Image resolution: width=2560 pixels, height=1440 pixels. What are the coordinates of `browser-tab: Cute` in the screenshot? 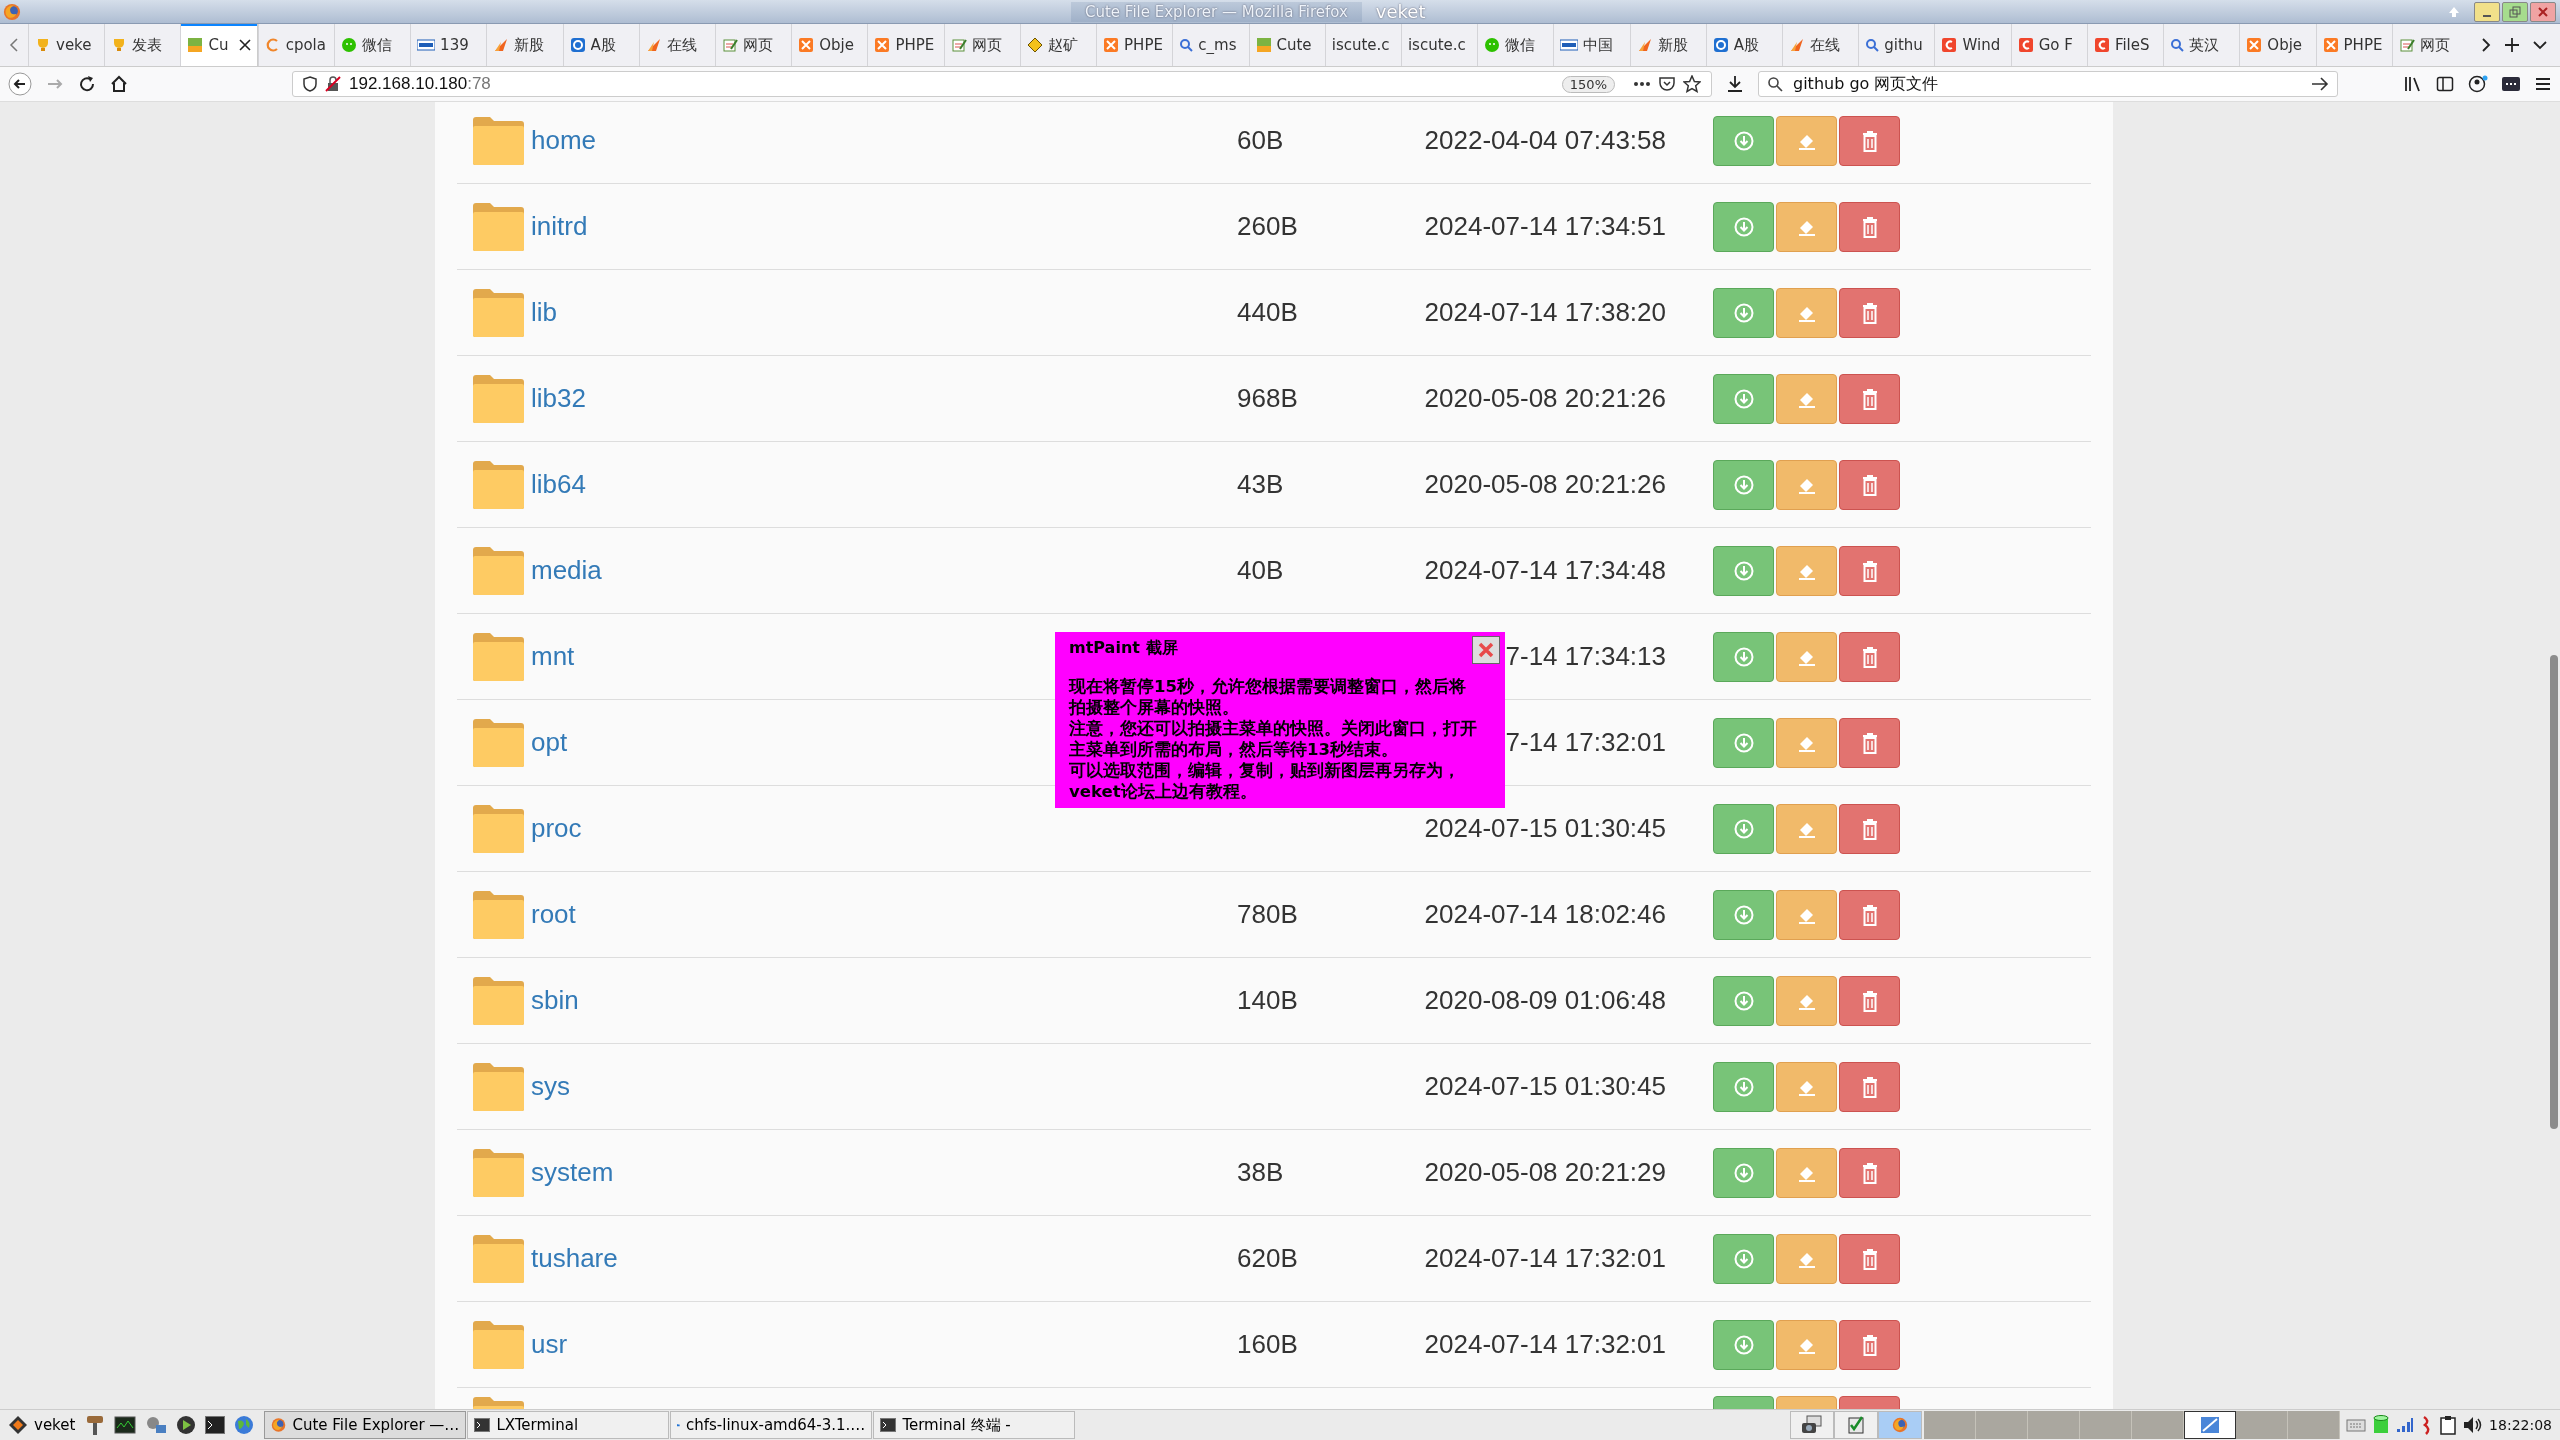 It's located at (1286, 45).